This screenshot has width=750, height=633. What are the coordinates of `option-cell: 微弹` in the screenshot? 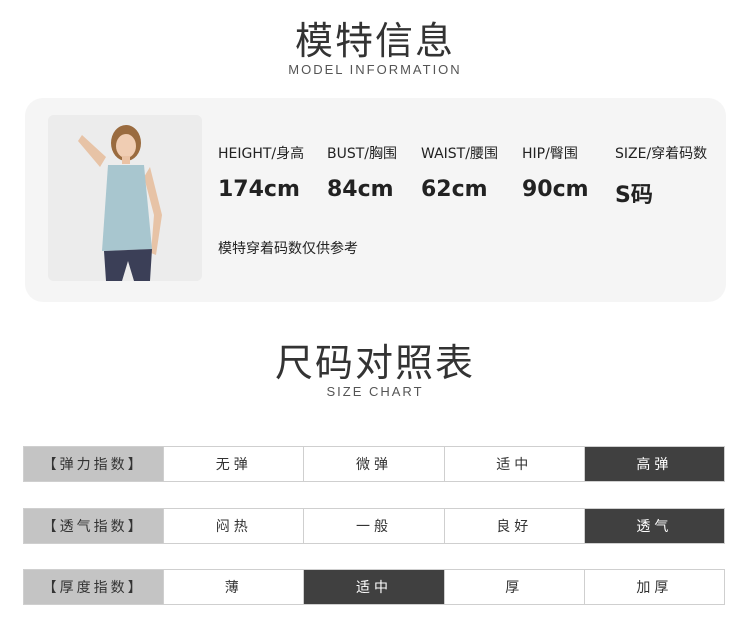 It's located at (373, 464).